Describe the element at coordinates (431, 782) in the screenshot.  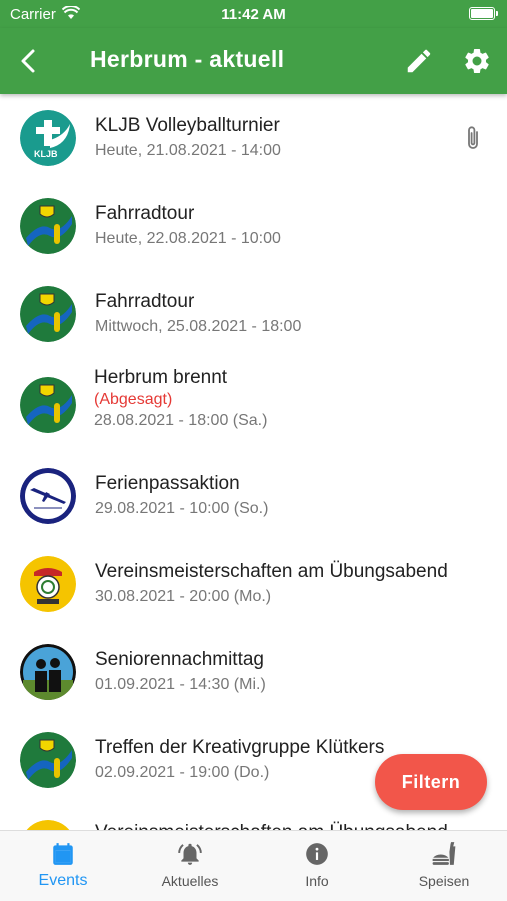
I see `filter-button: Filtern` at that location.